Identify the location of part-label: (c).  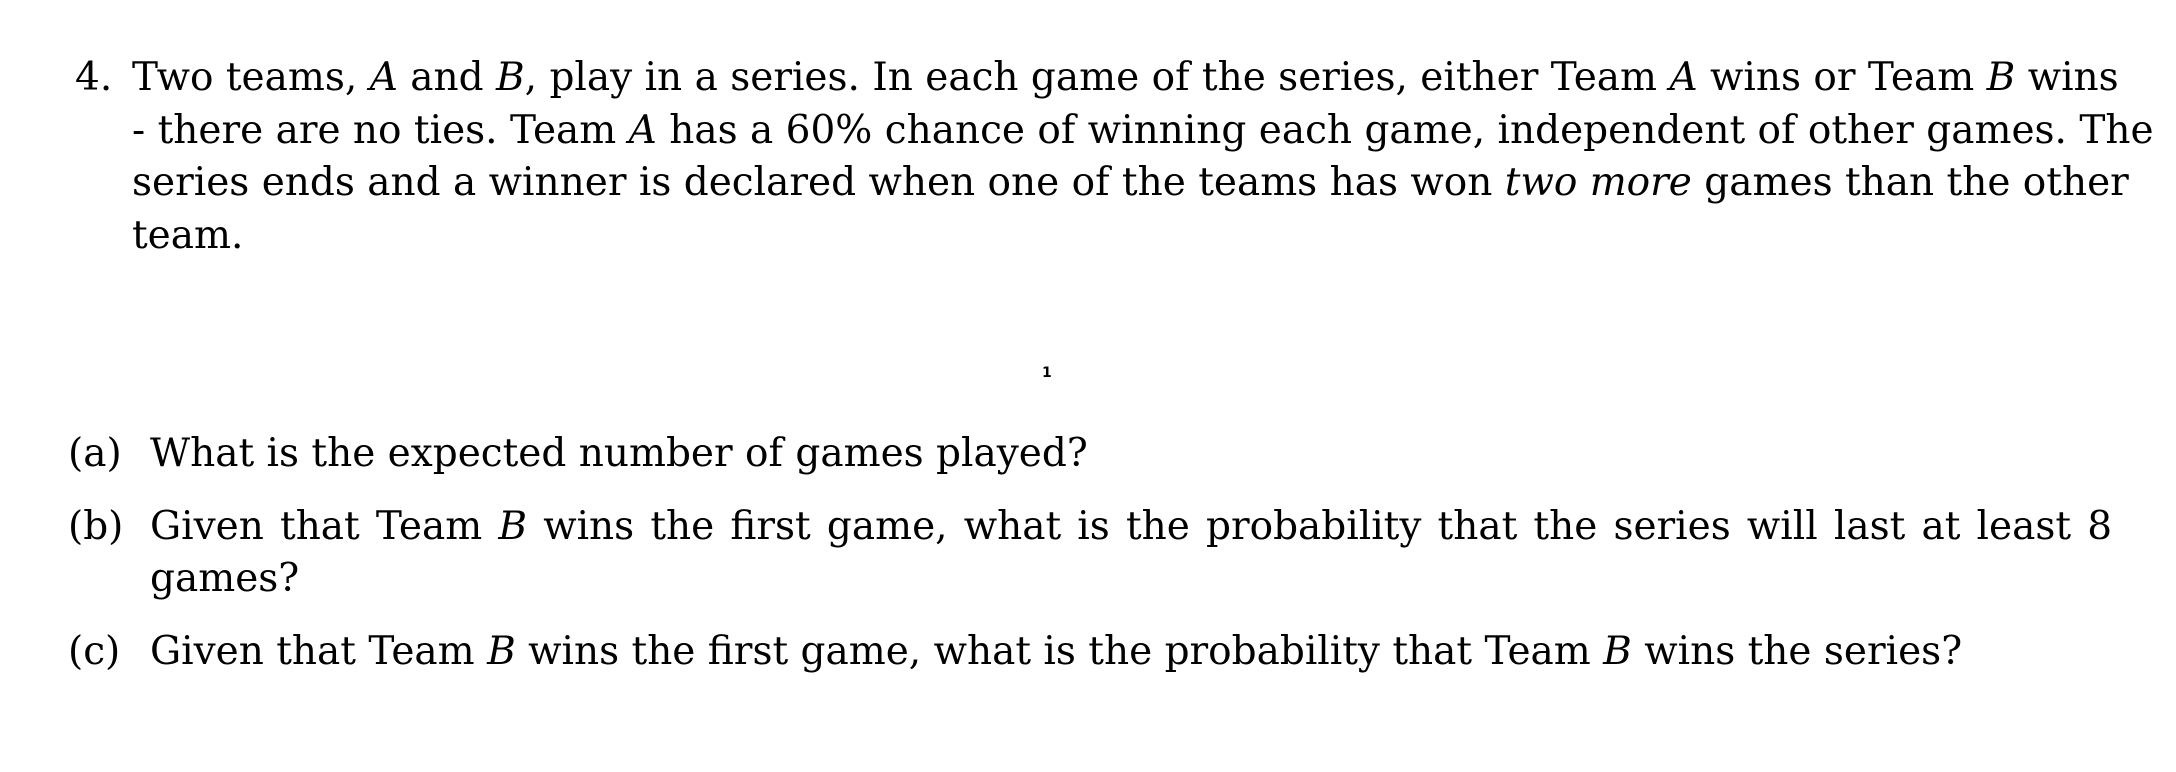
(94, 651).